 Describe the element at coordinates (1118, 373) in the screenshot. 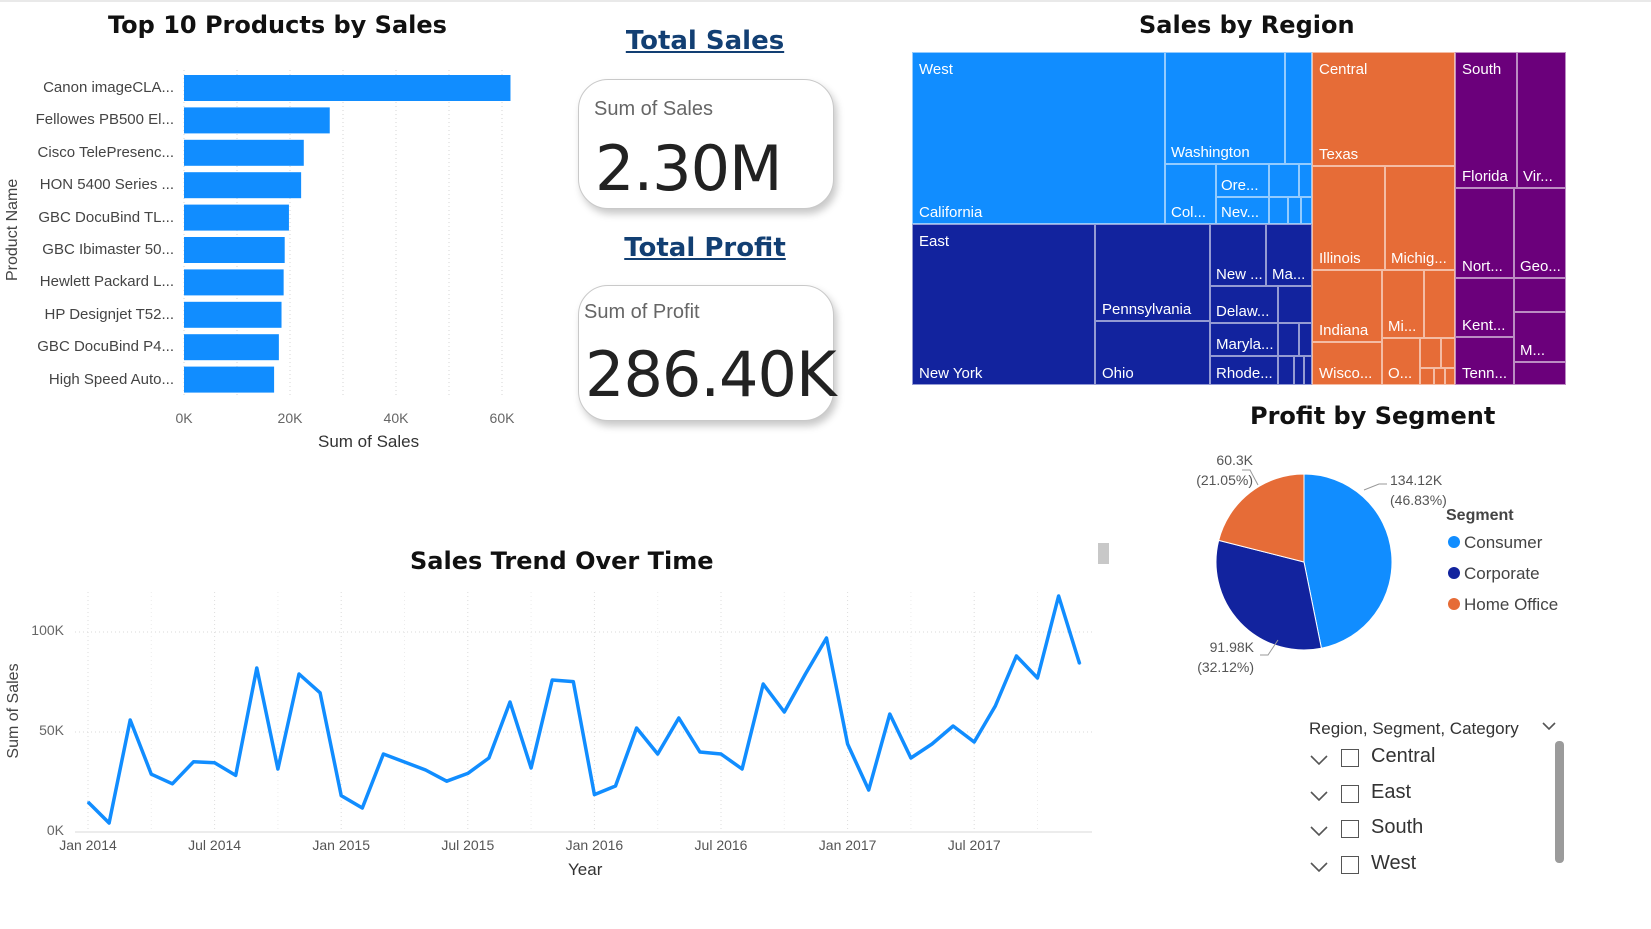

I see `treemap-state-label: Ohio` at that location.